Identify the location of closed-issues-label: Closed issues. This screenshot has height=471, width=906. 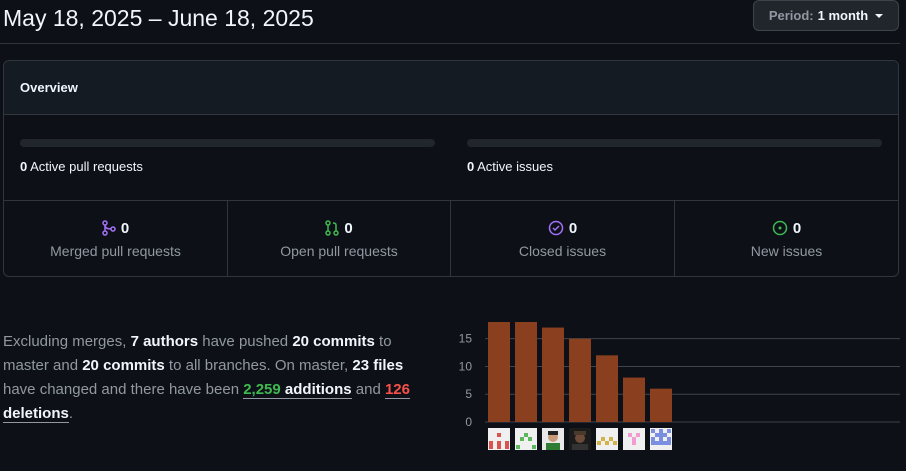
(562, 250).